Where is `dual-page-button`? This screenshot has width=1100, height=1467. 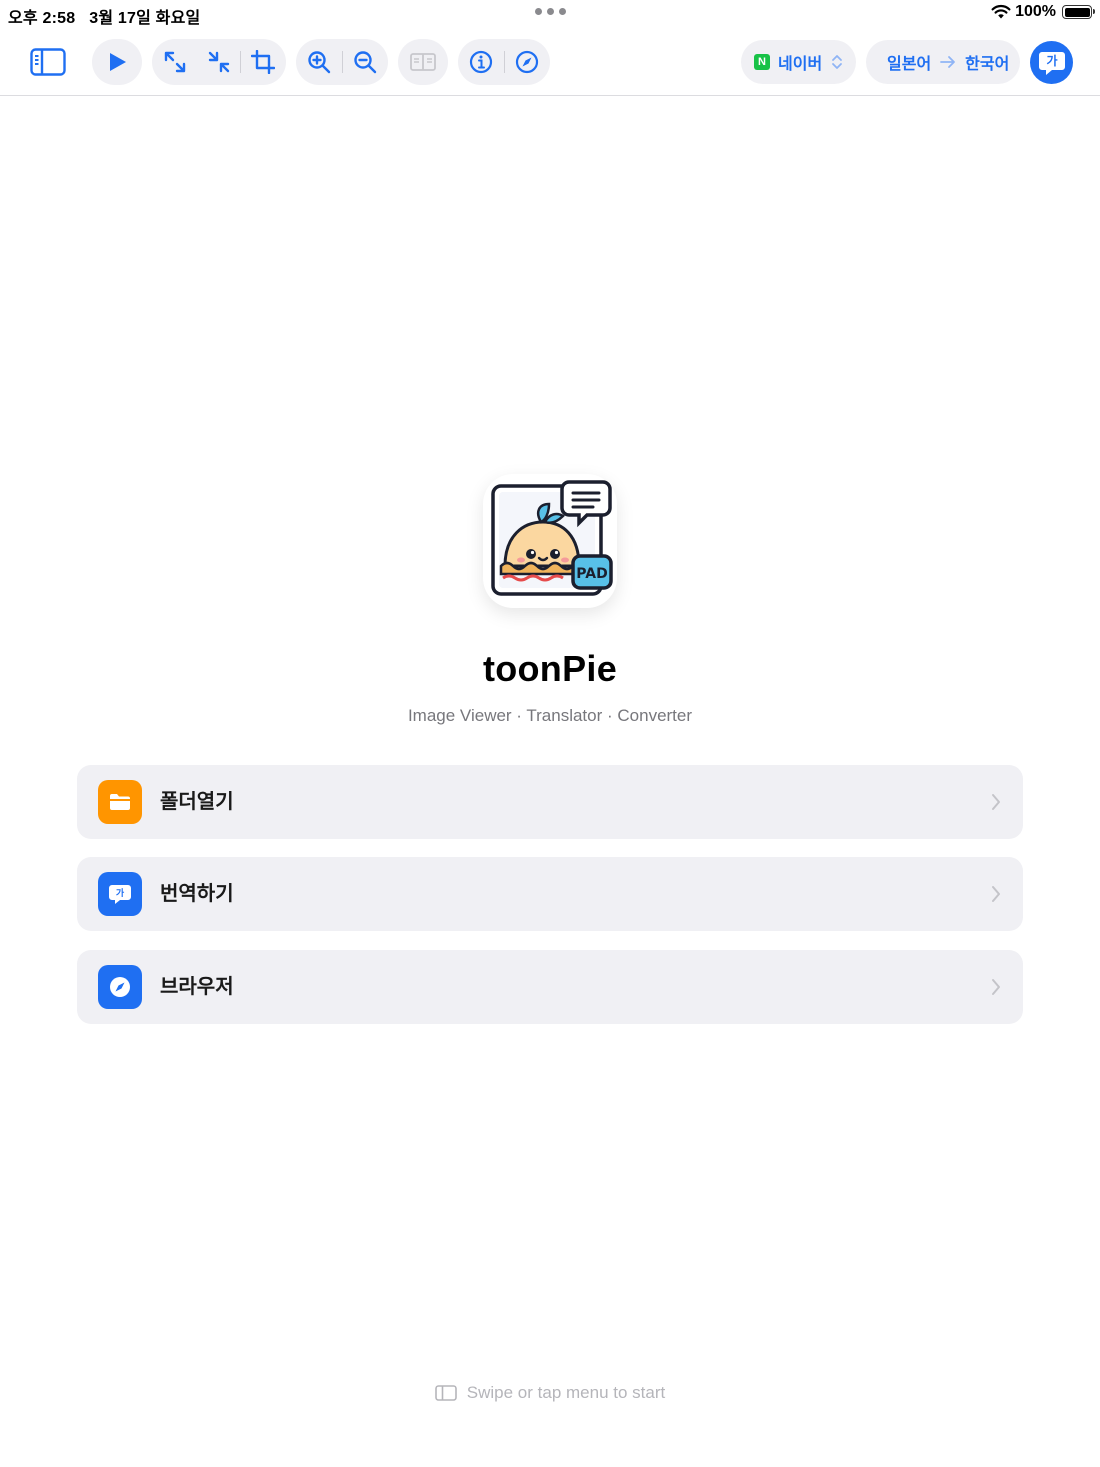 dual-page-button is located at coordinates (423, 62).